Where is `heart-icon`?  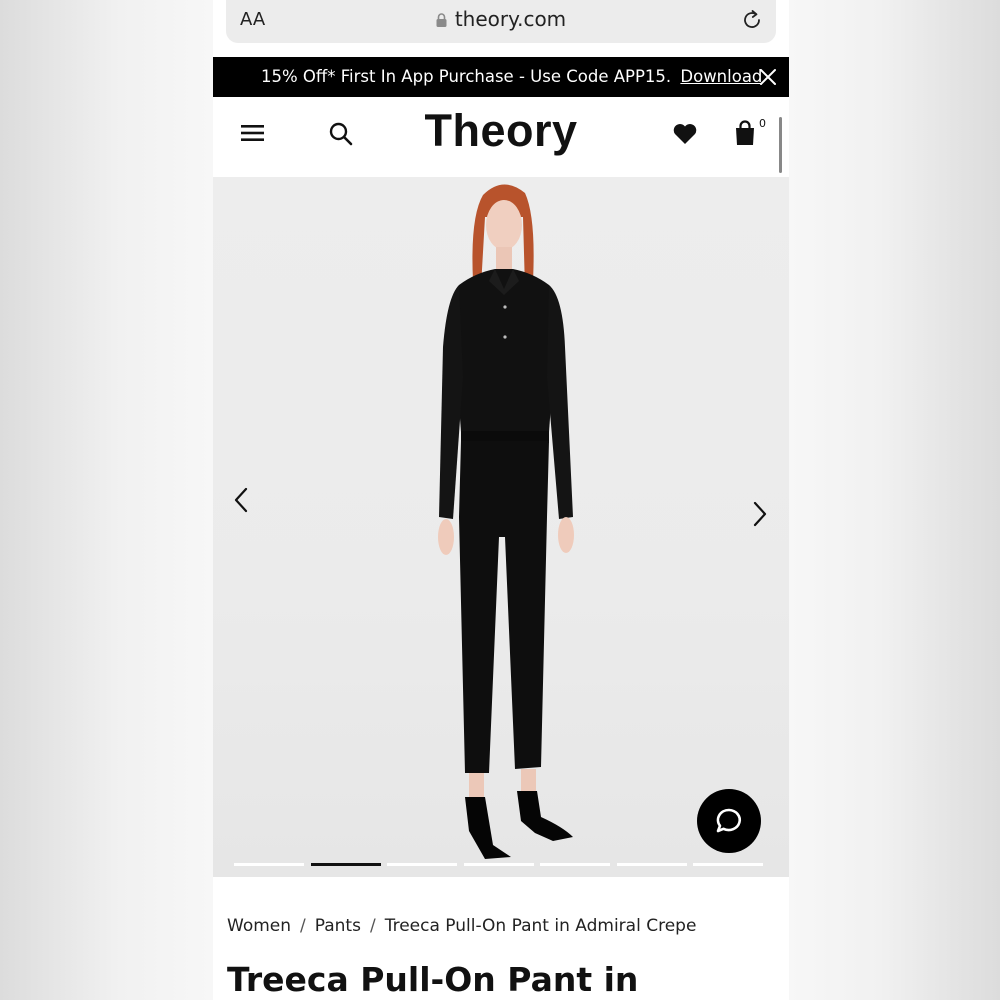
heart-icon is located at coordinates (685, 134).